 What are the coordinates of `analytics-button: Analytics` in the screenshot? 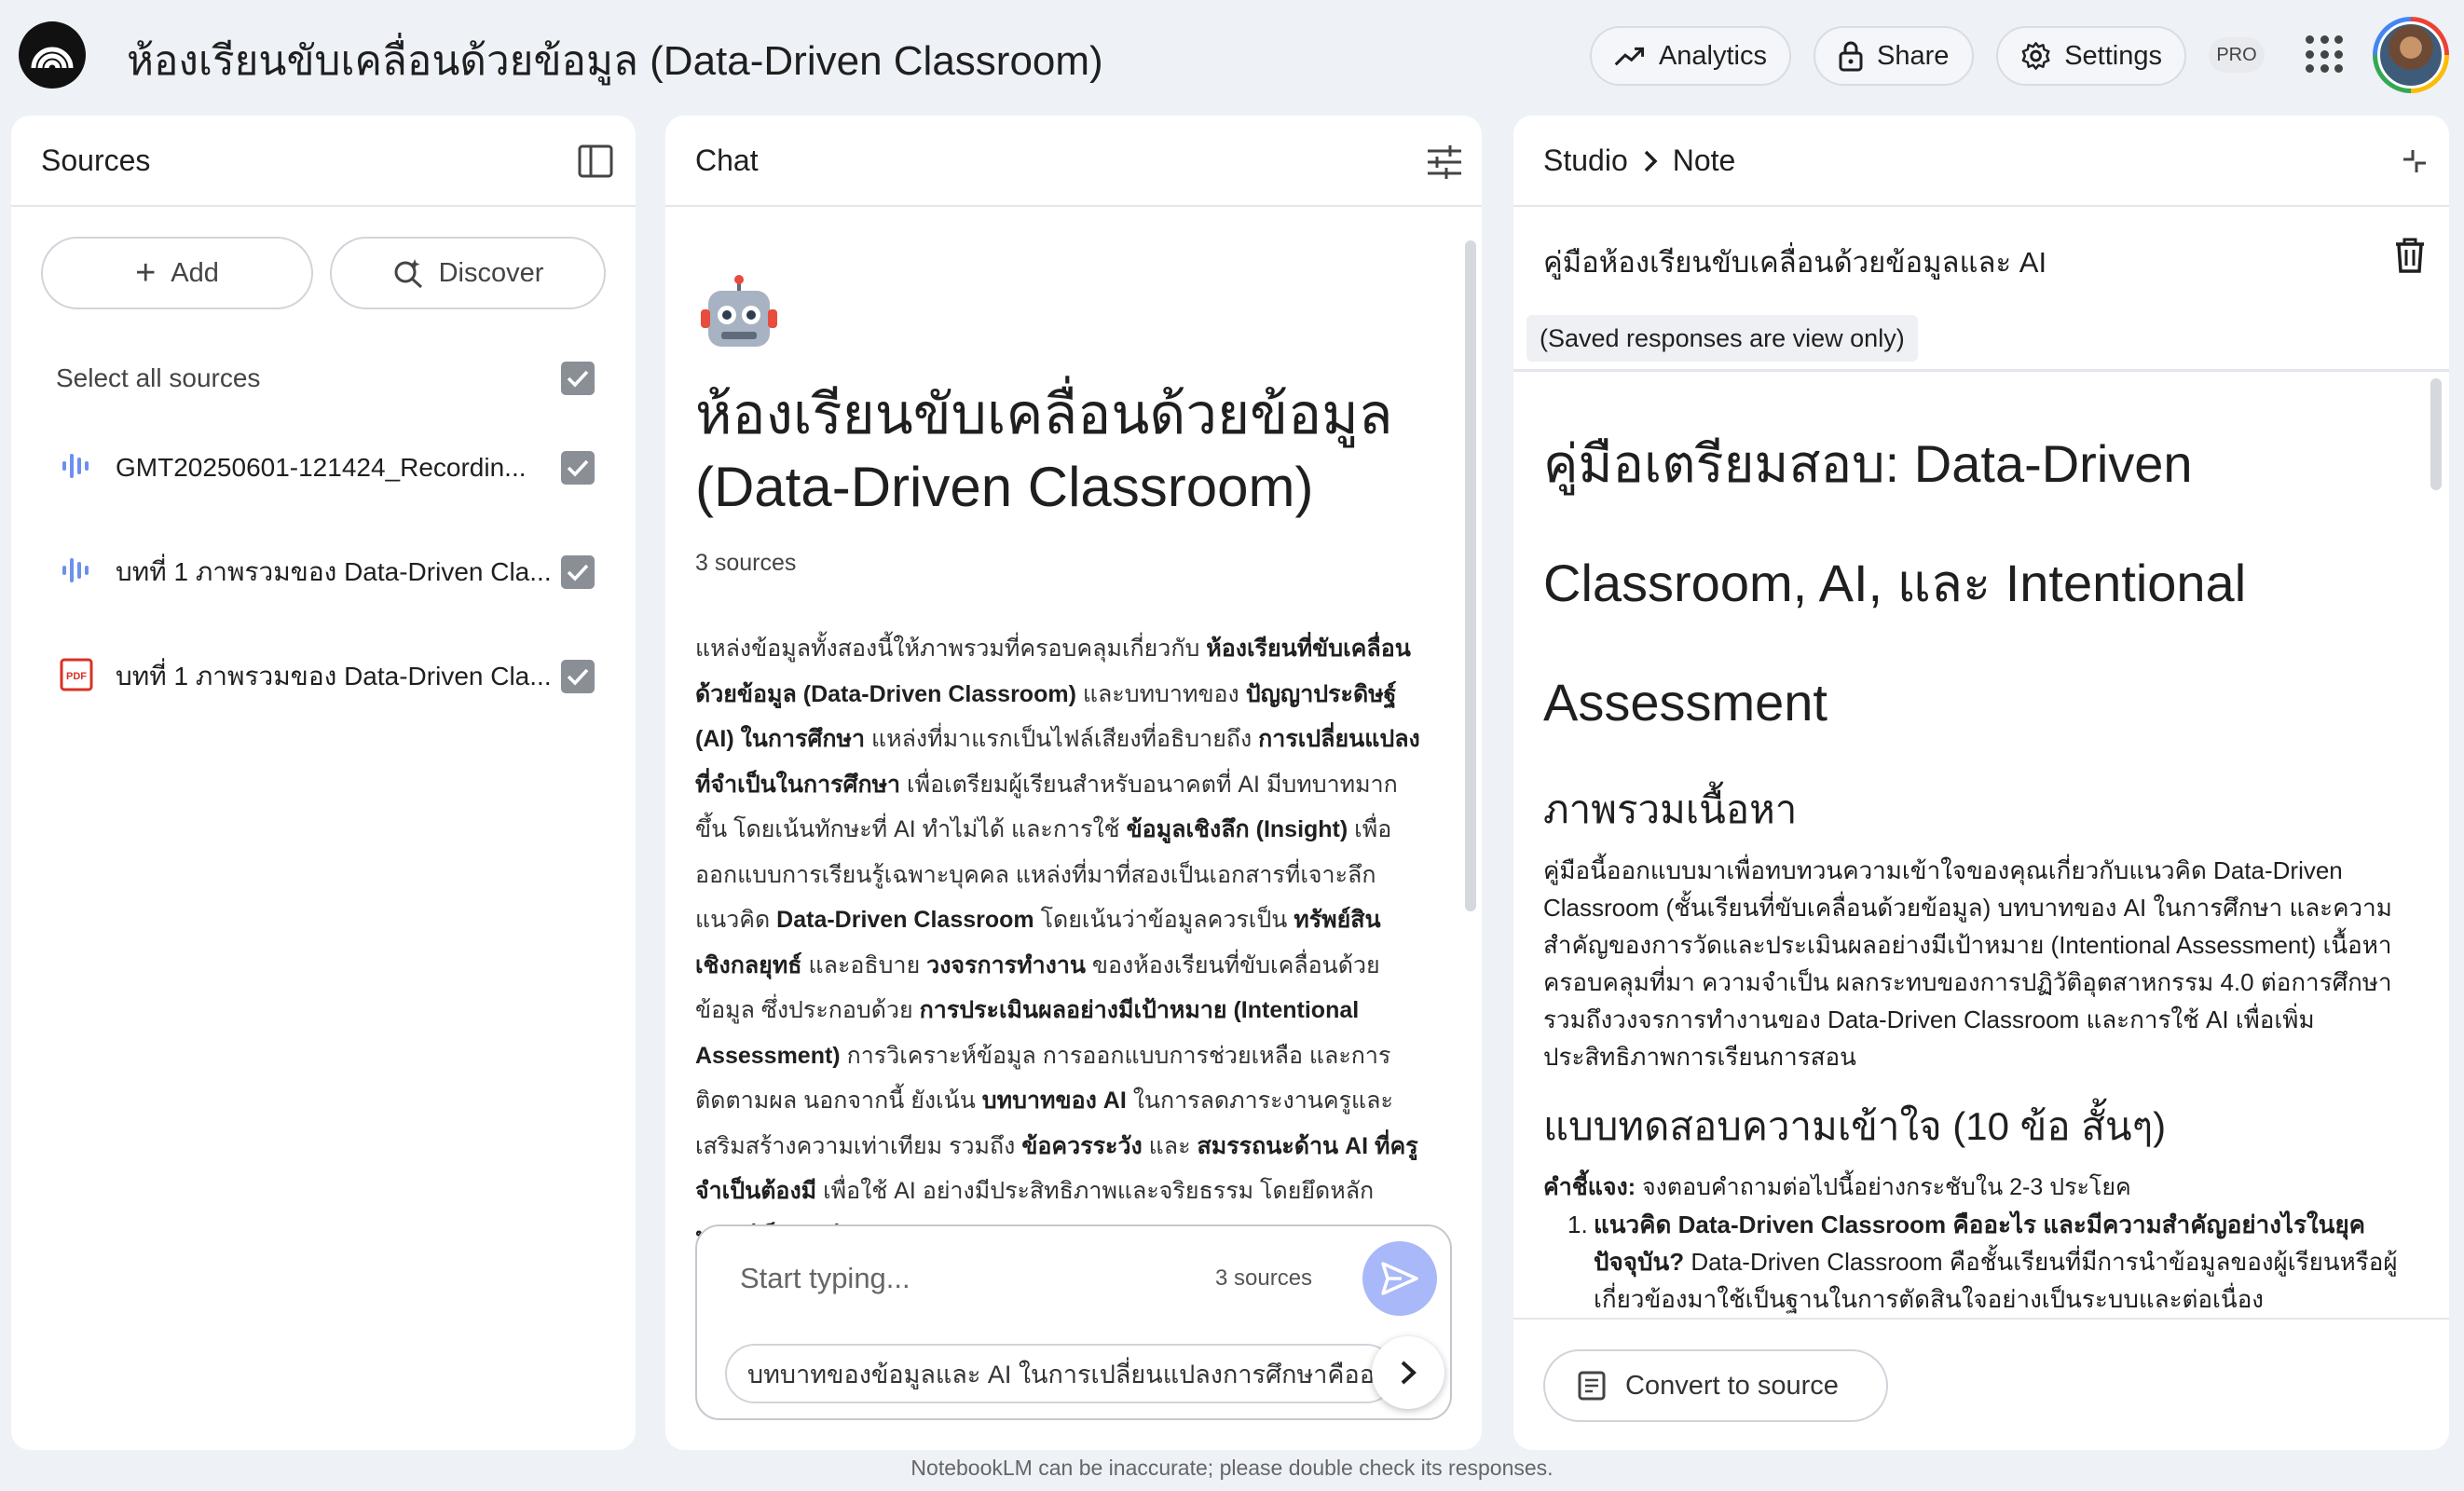 It's located at (1690, 56).